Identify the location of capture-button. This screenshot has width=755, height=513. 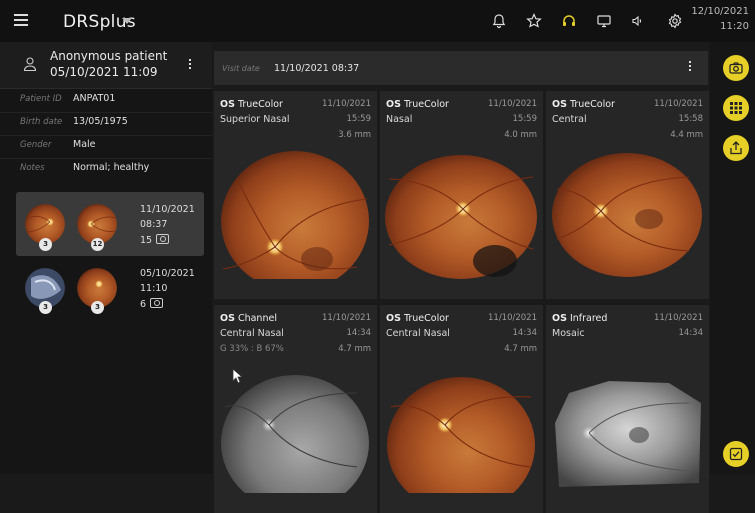
(736, 68).